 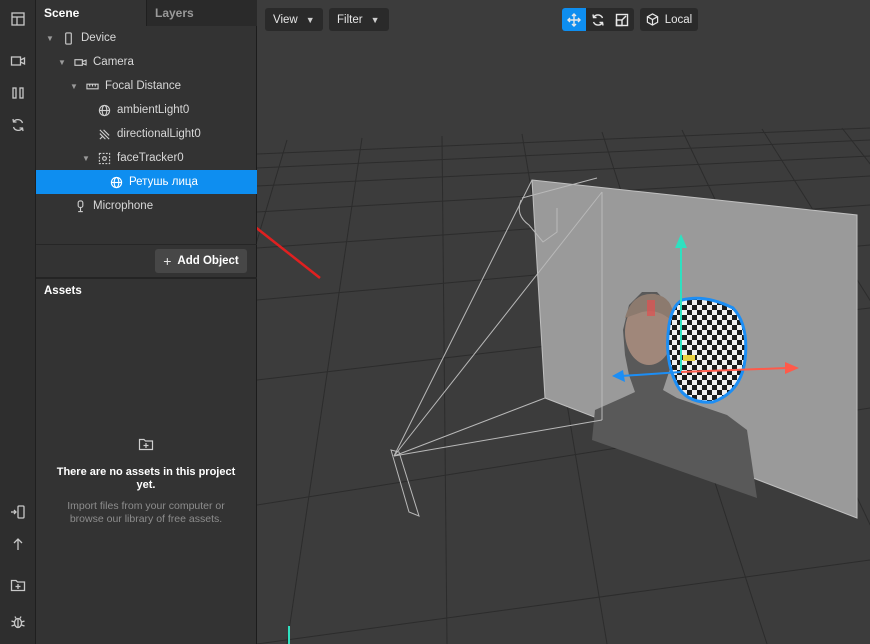 I want to click on tree-item-label: Ретушь лица, so click(x=163, y=182).